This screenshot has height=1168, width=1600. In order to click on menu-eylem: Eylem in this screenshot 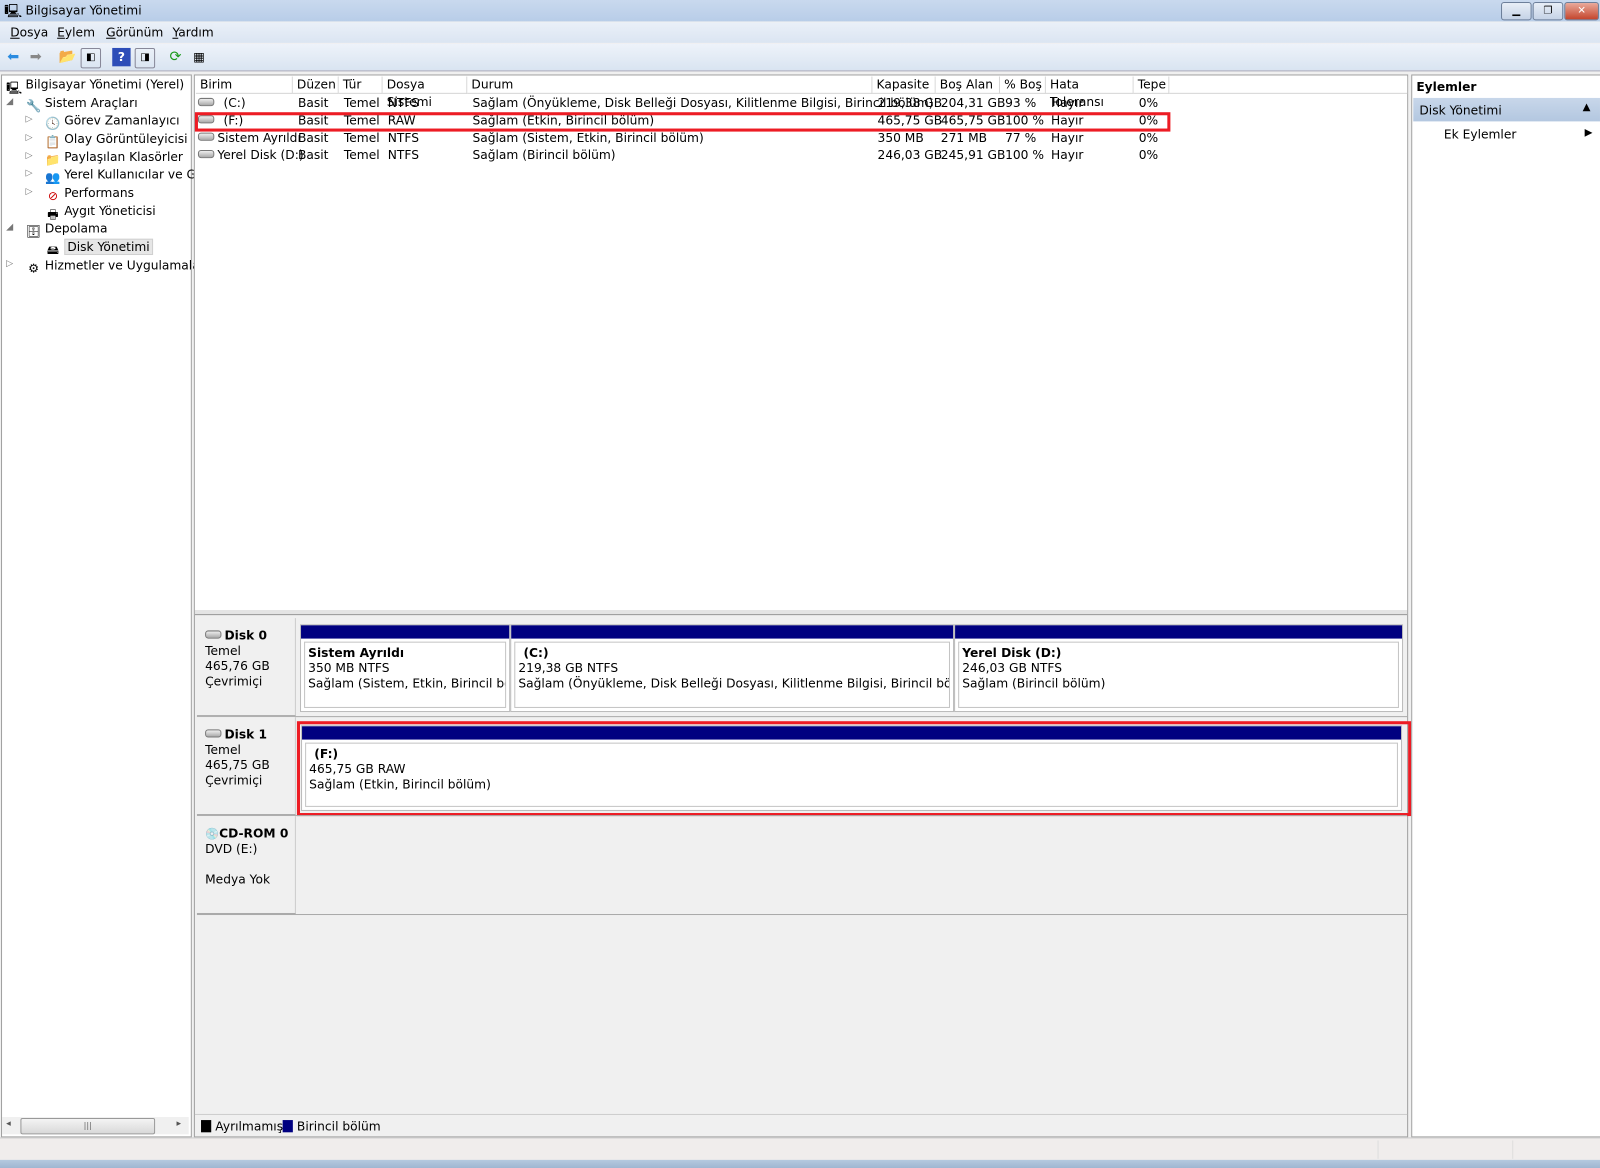, I will do `click(76, 33)`.